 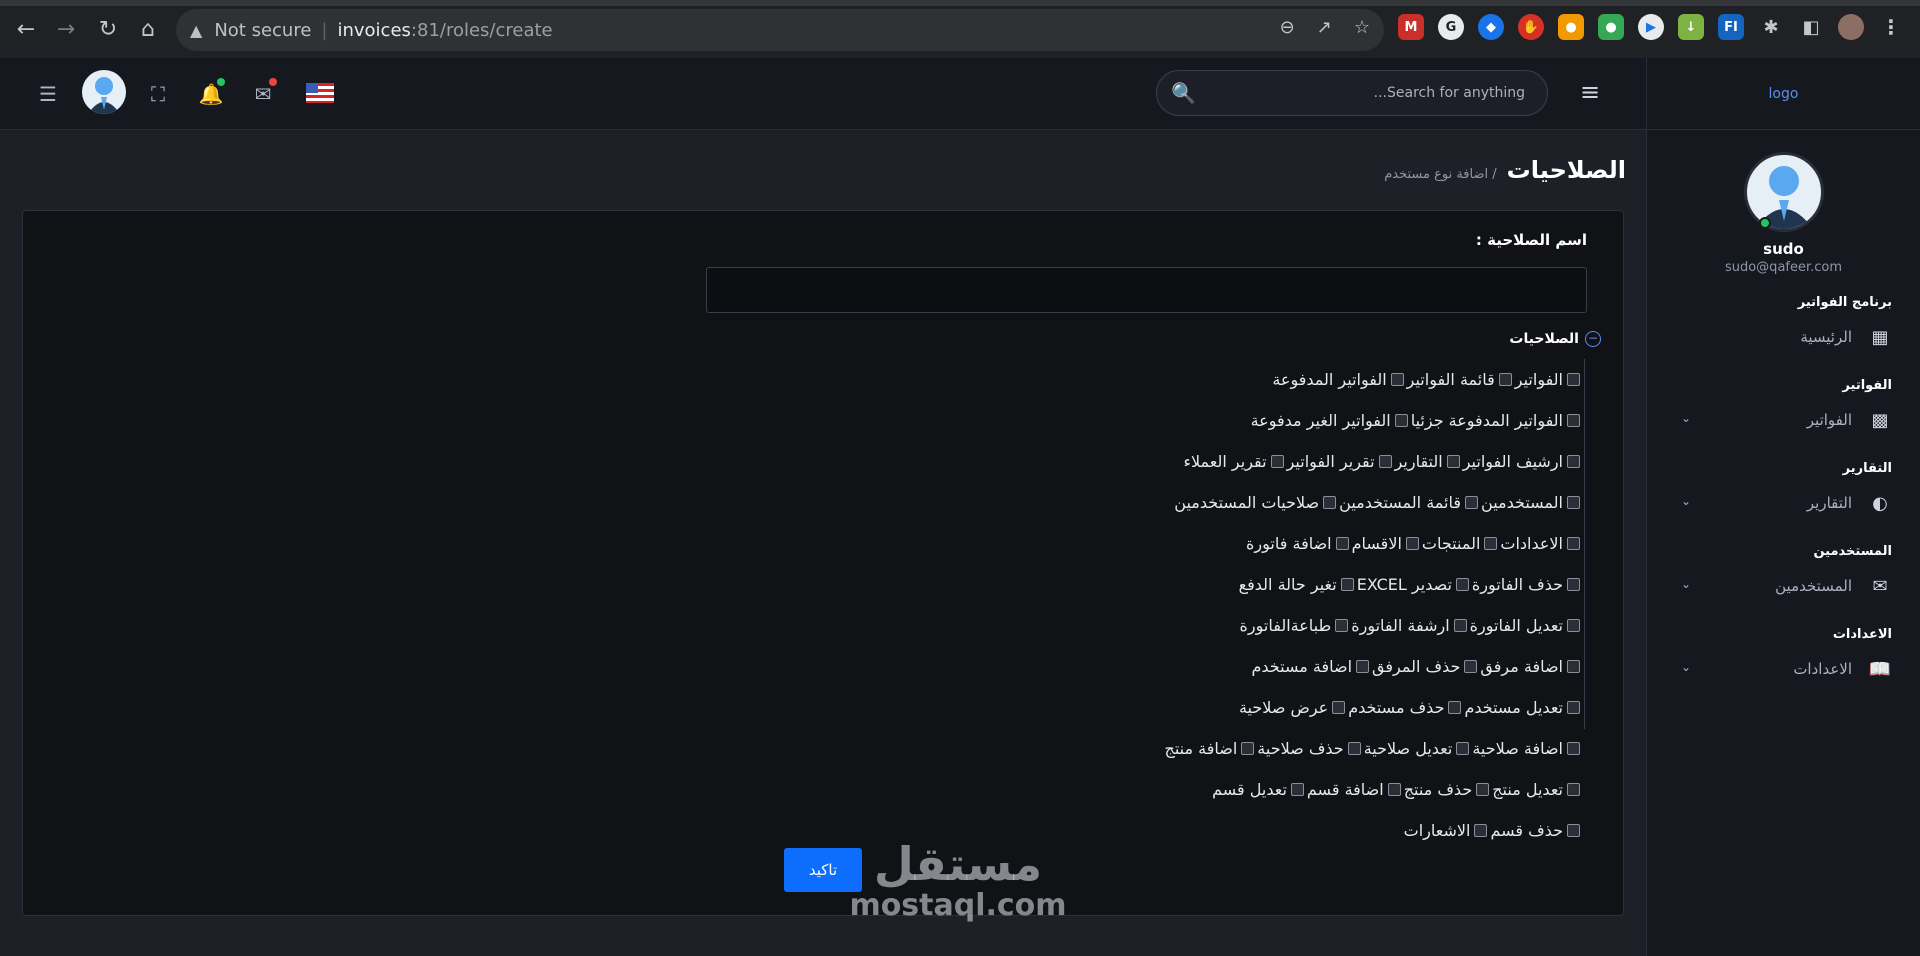 I want to click on permission-item: قائمة الفواتير, so click(x=1459, y=379).